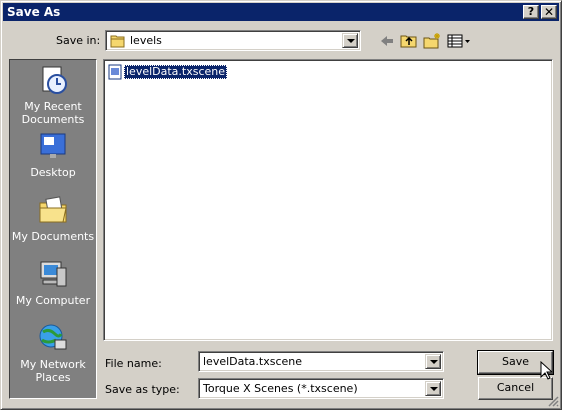 Image resolution: width=562 pixels, height=410 pixels. Describe the element at coordinates (115, 72) in the screenshot. I see `file-icon` at that location.